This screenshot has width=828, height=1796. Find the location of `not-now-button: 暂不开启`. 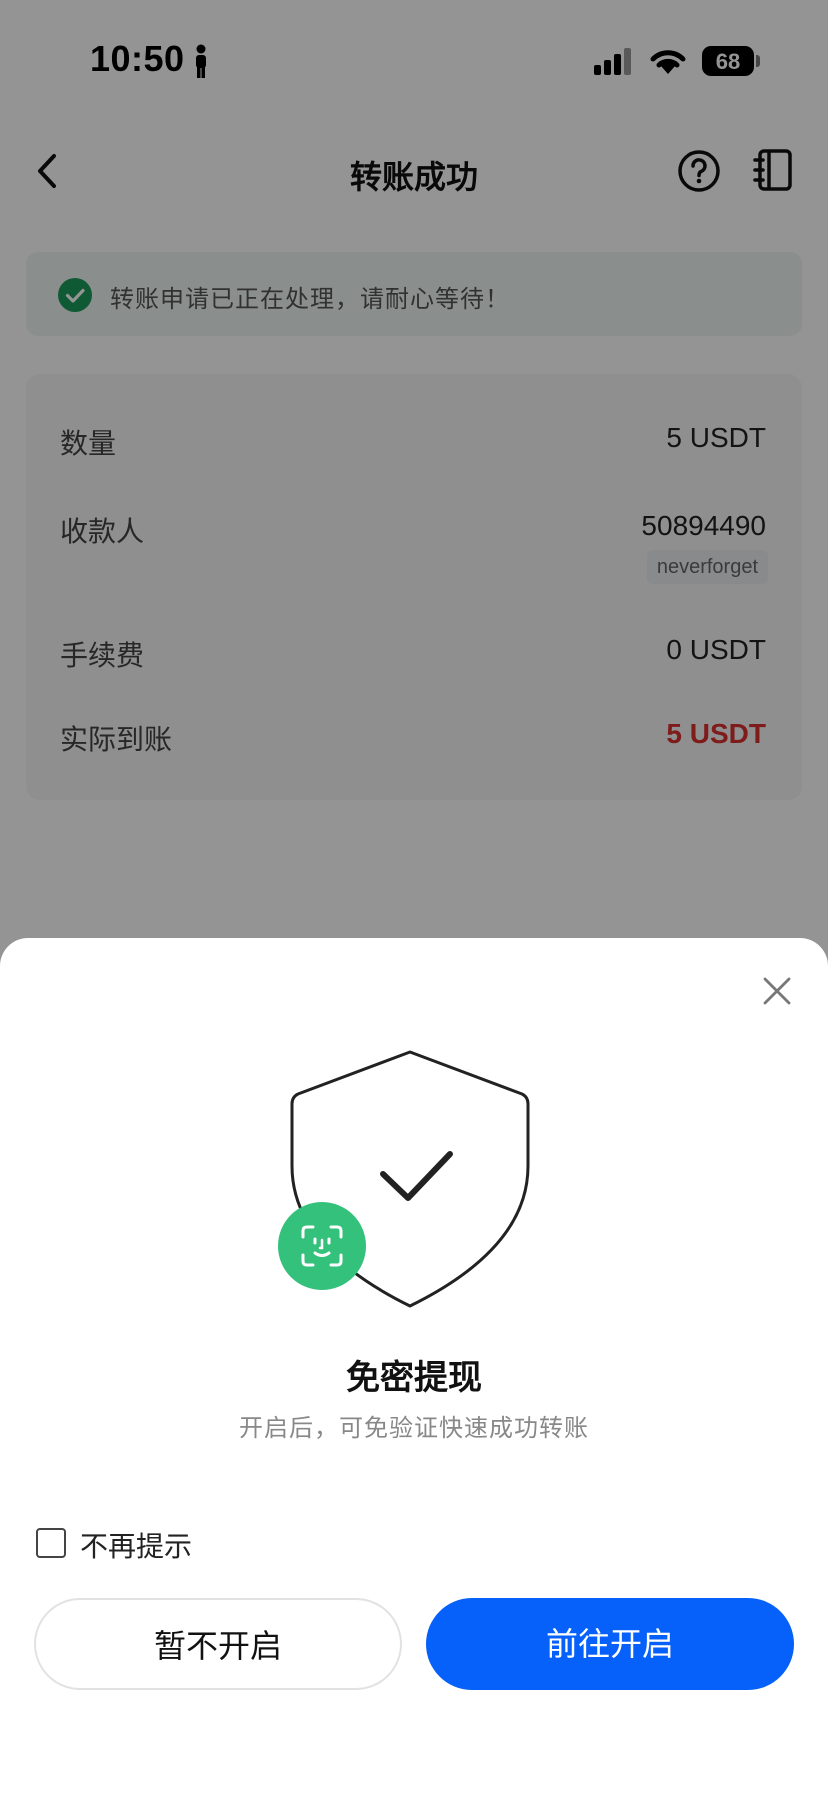

not-now-button: 暂不开启 is located at coordinates (218, 1644).